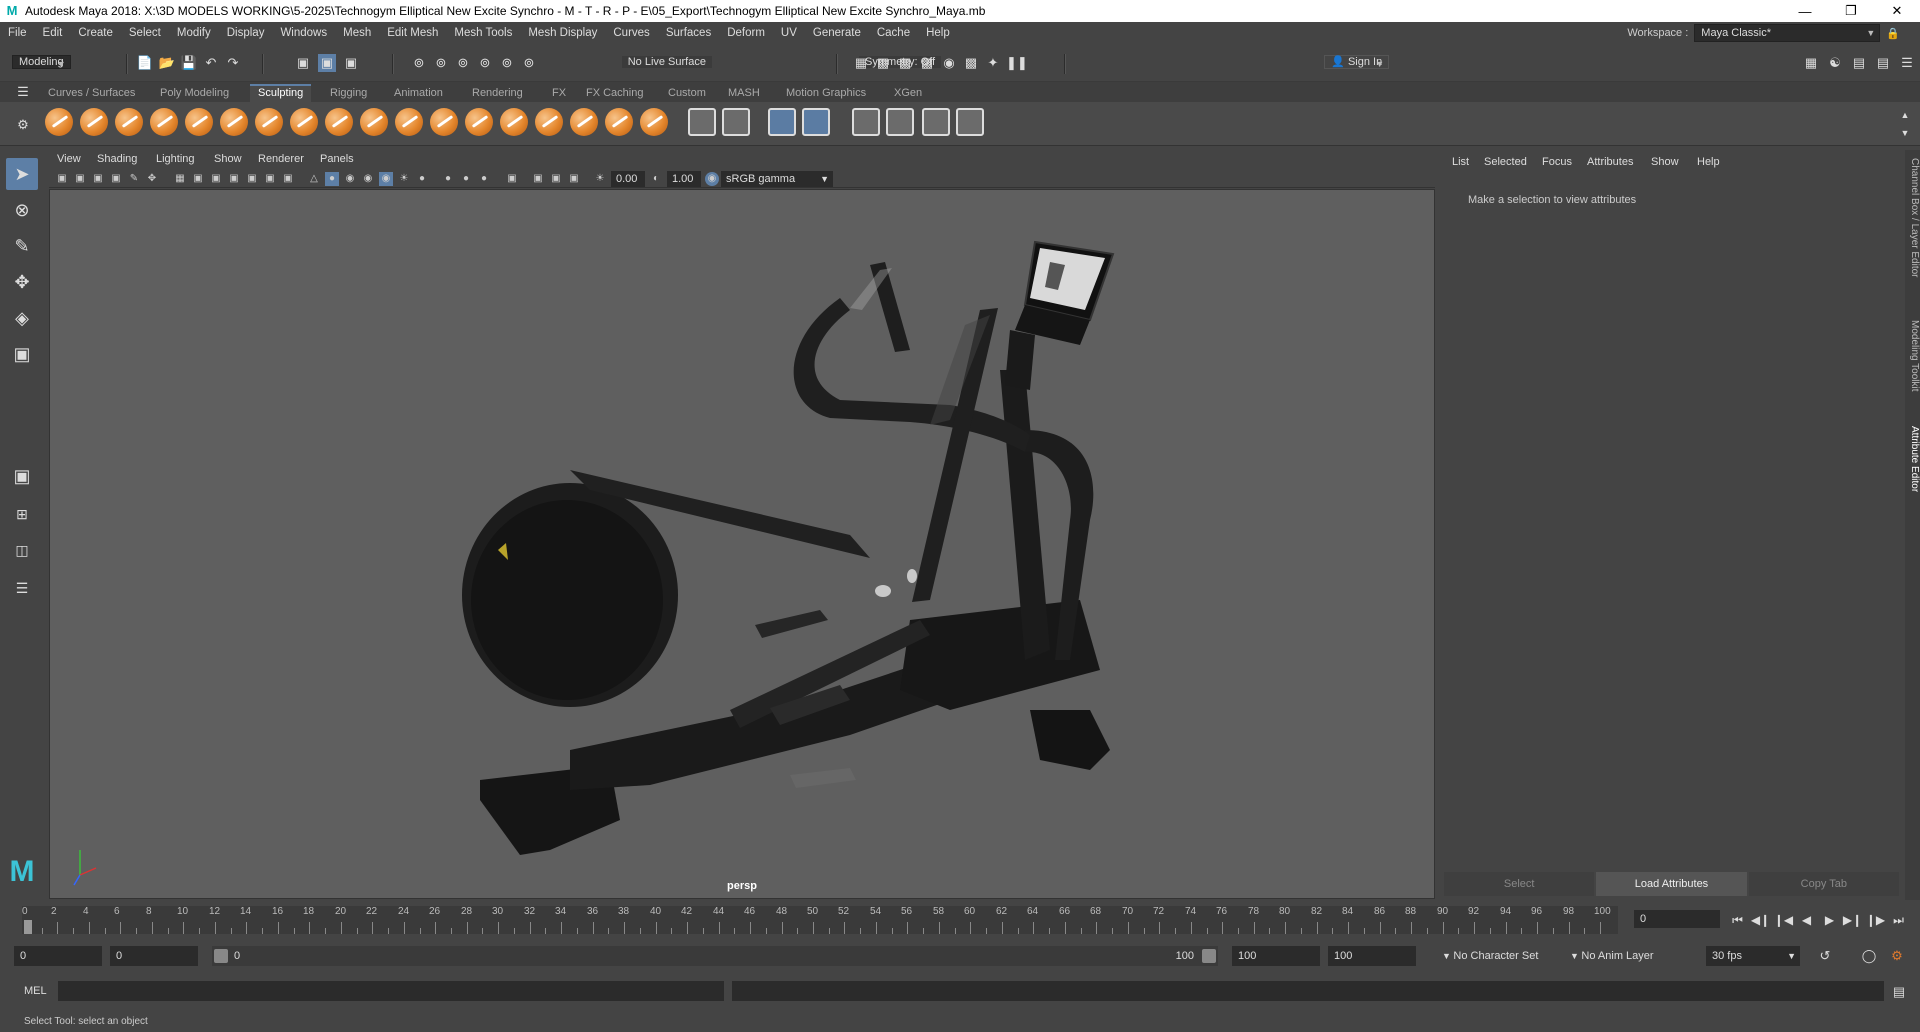  What do you see at coordinates (145, 33) in the screenshot?
I see `menu-select: Select` at bounding box center [145, 33].